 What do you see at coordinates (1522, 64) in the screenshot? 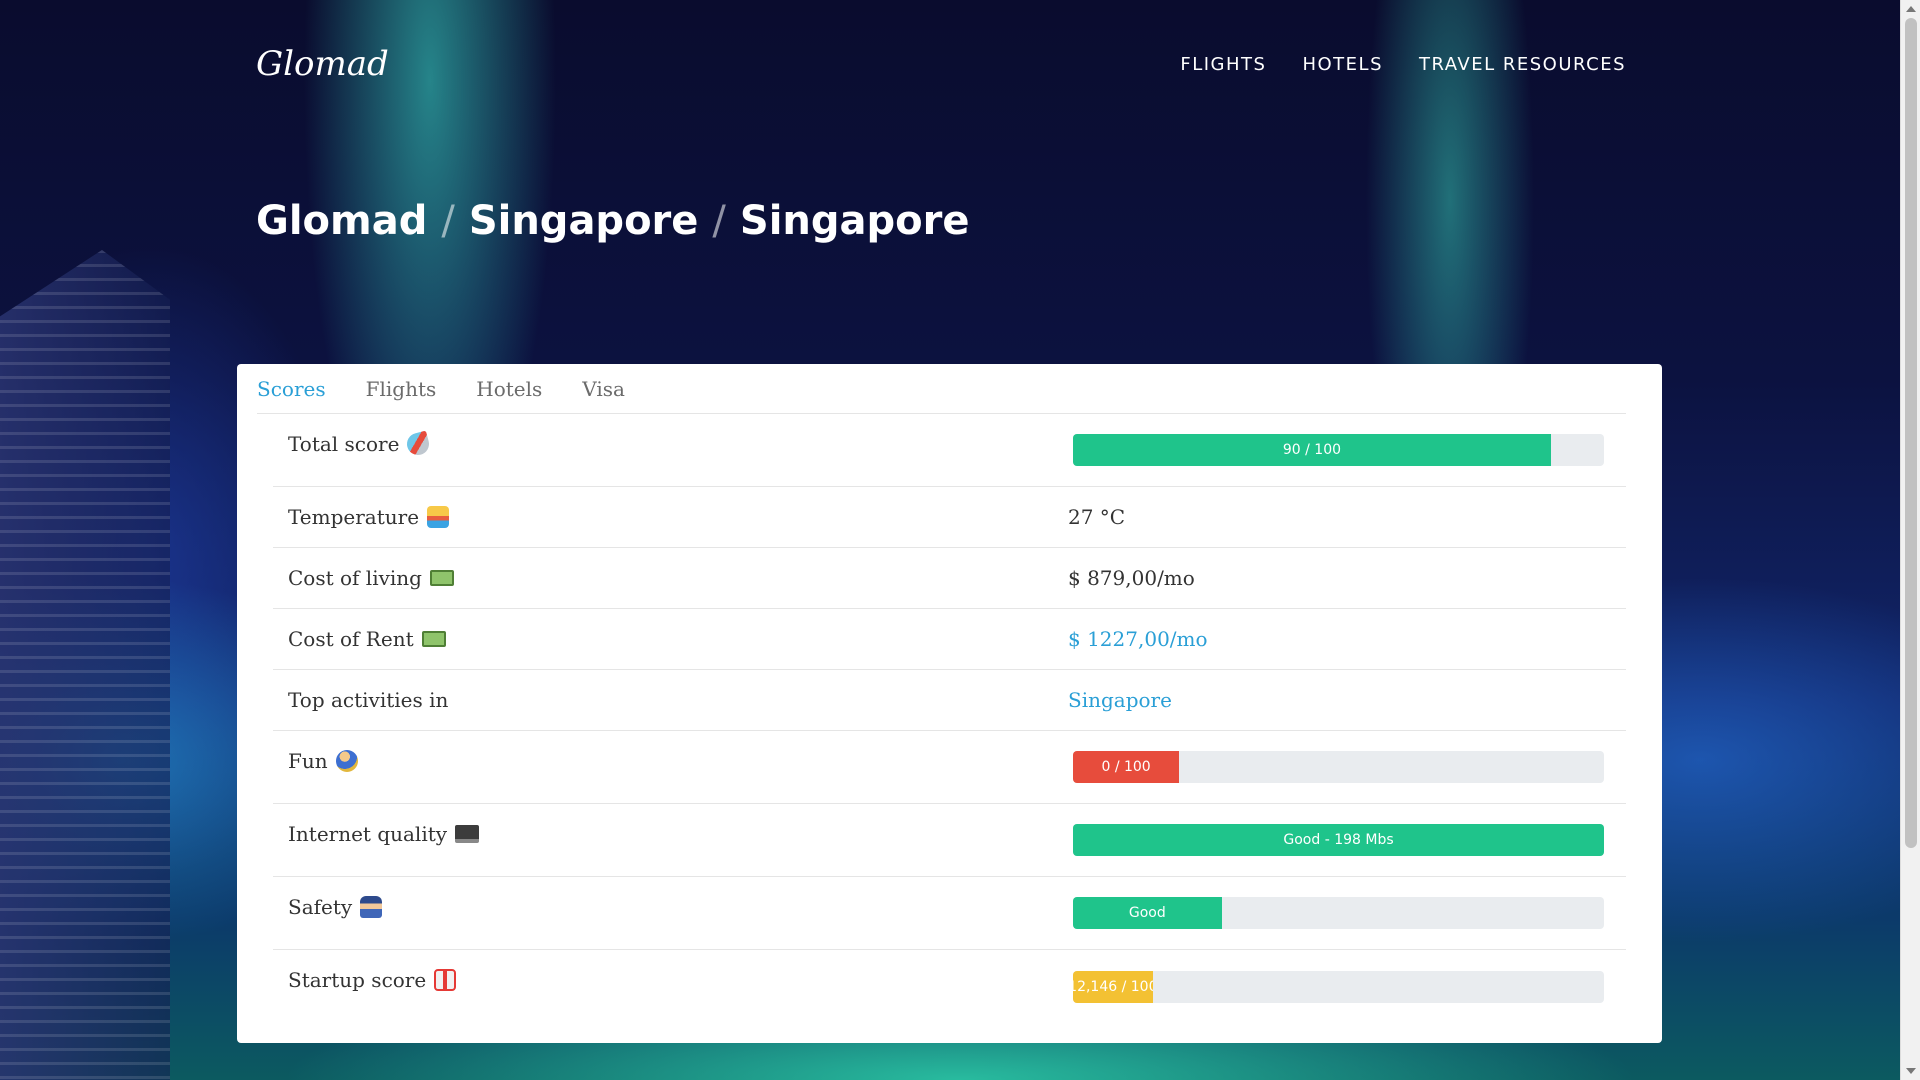
I see `nav-link-travel-resources: TRAVEL RESOURCES` at bounding box center [1522, 64].